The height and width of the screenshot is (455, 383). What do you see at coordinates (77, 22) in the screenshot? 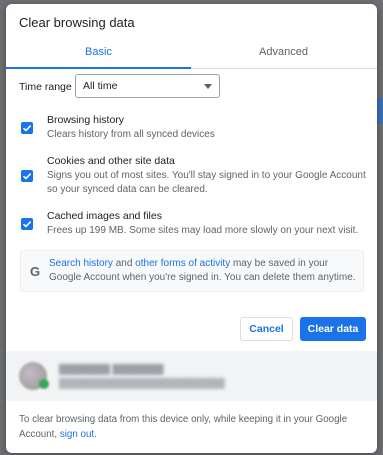
I see `dialog-title: Clear browsing data` at bounding box center [77, 22].